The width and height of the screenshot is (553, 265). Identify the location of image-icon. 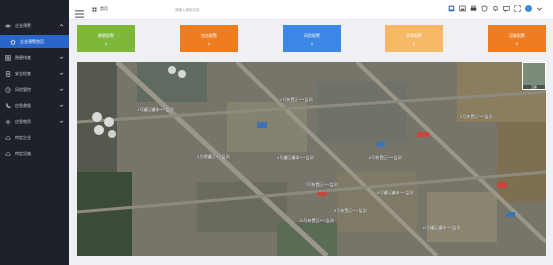
(462, 8).